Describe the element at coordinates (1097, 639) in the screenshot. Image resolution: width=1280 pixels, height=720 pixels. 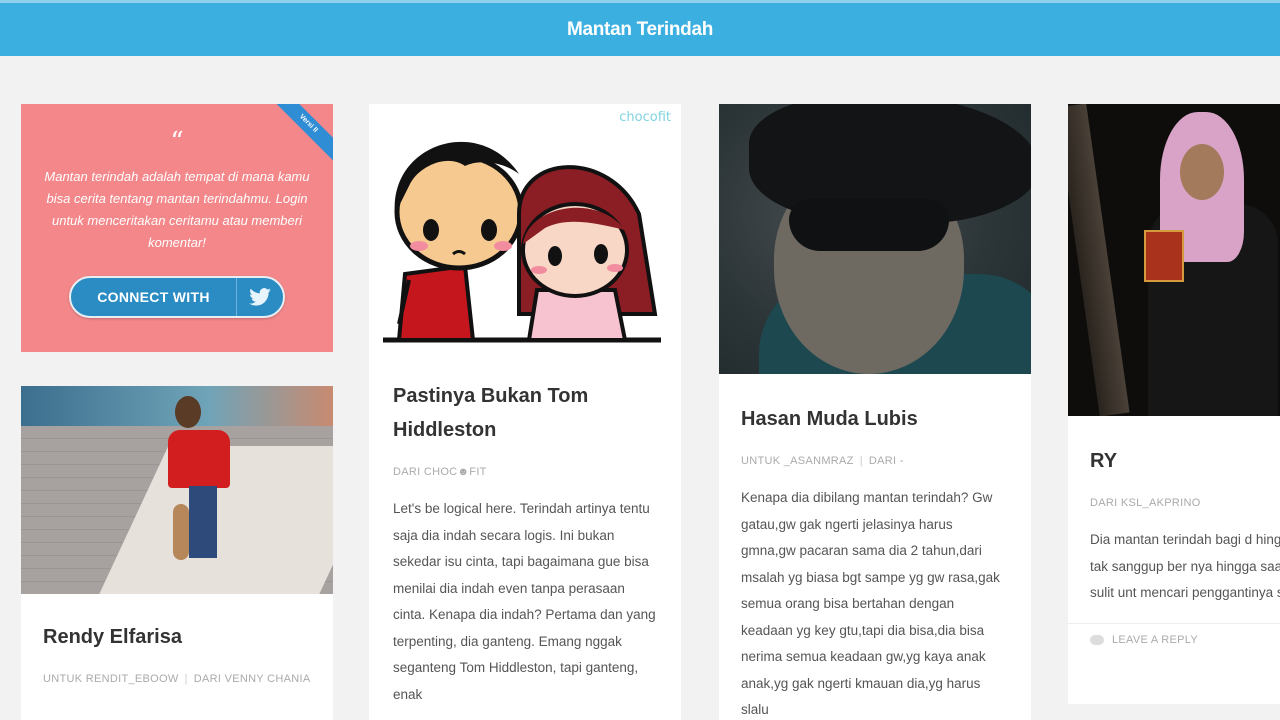
I see `comment-icon` at that location.